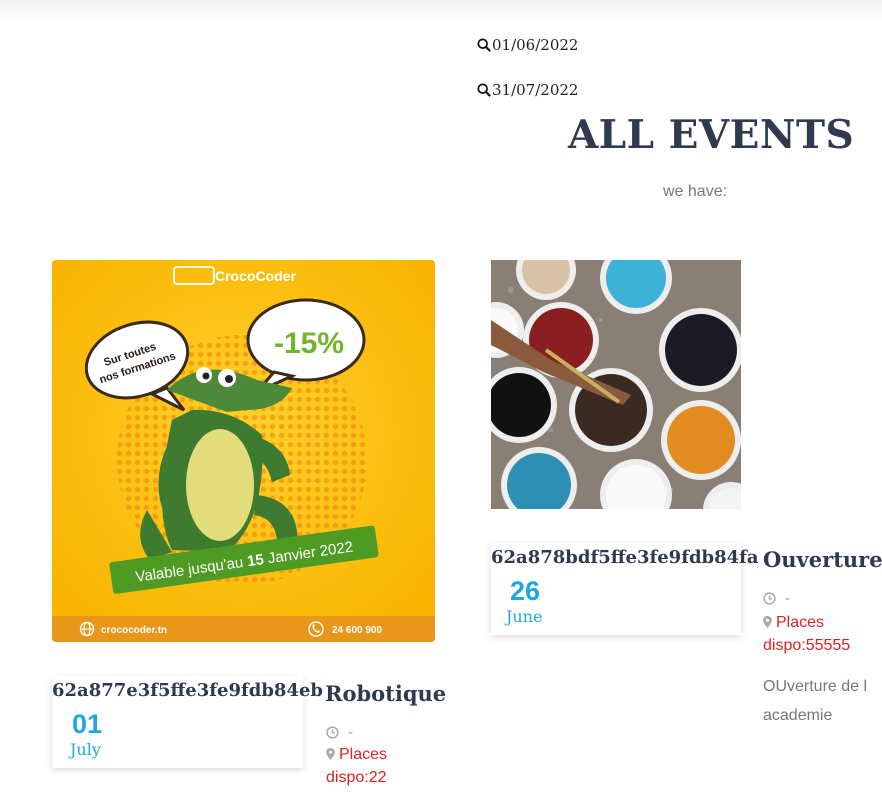 Image resolution: width=882 pixels, height=795 pixels. I want to click on event-places-line1: Places, so click(800, 622).